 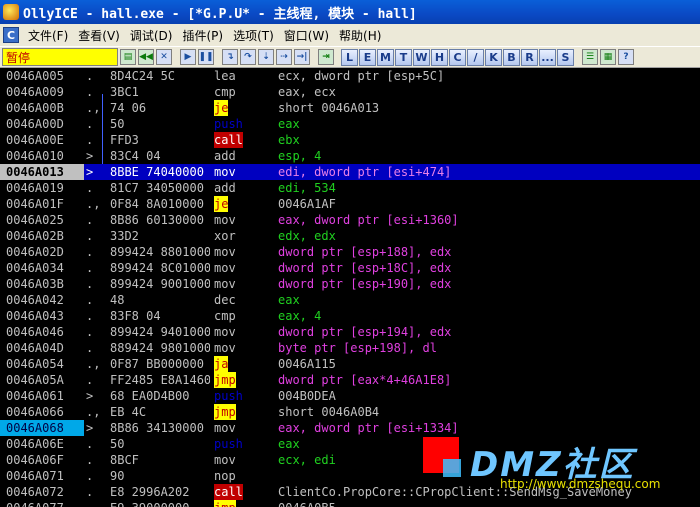 What do you see at coordinates (35, 188) in the screenshot?
I see `address-cell: 0046A019` at bounding box center [35, 188].